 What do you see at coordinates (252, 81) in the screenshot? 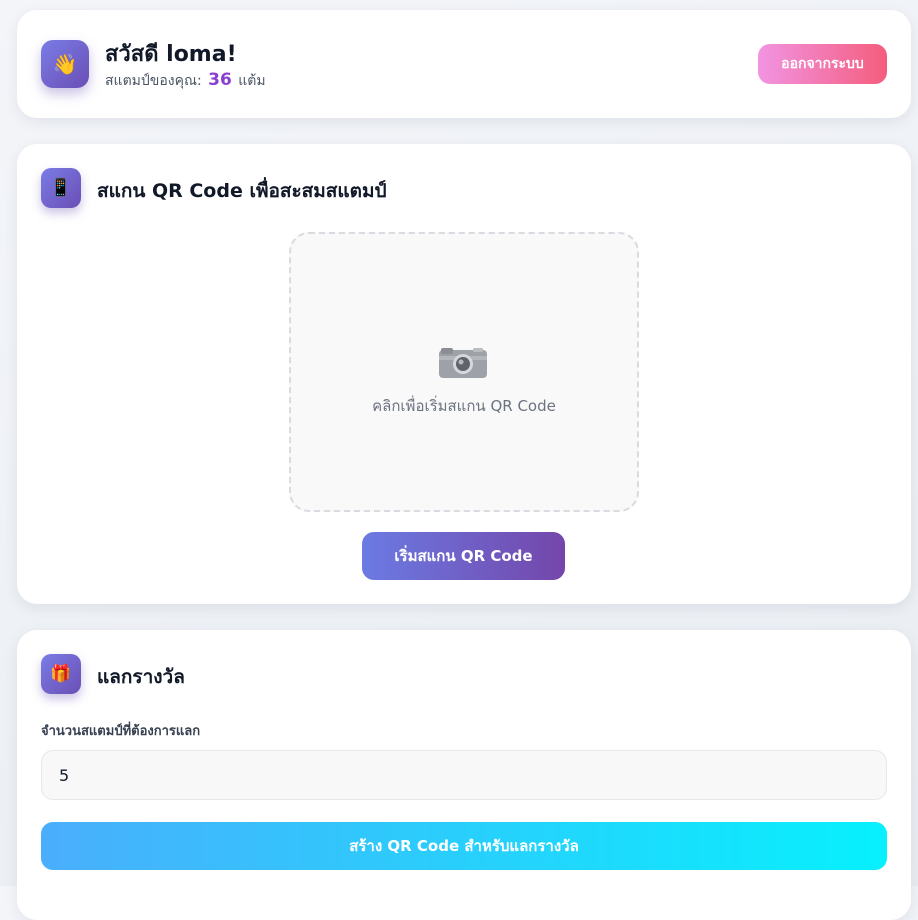
I see `stamp-unit: แต้ม` at bounding box center [252, 81].